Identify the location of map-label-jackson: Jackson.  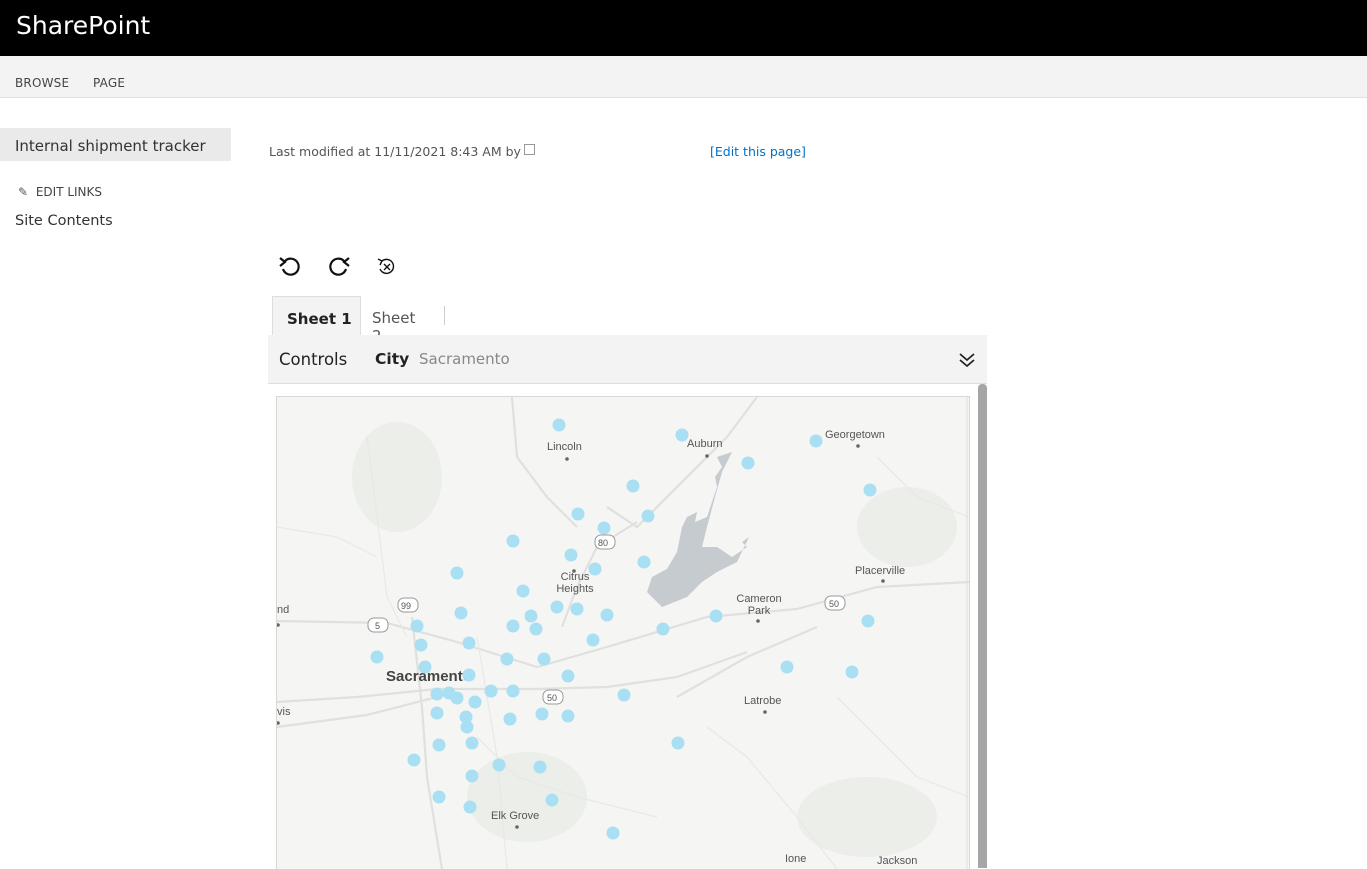
(897, 861).